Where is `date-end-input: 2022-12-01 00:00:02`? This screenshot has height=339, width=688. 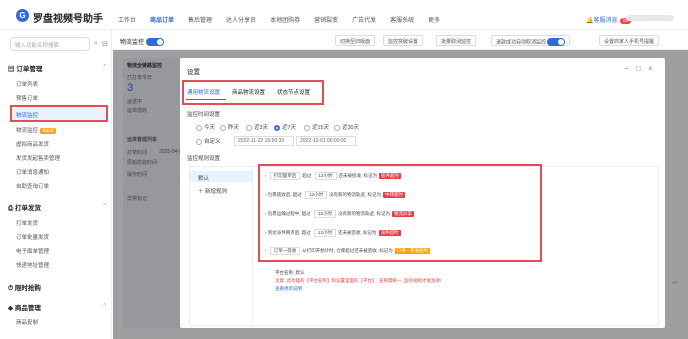 date-end-input: 2022-12-01 00:00:02 is located at coordinates (326, 141).